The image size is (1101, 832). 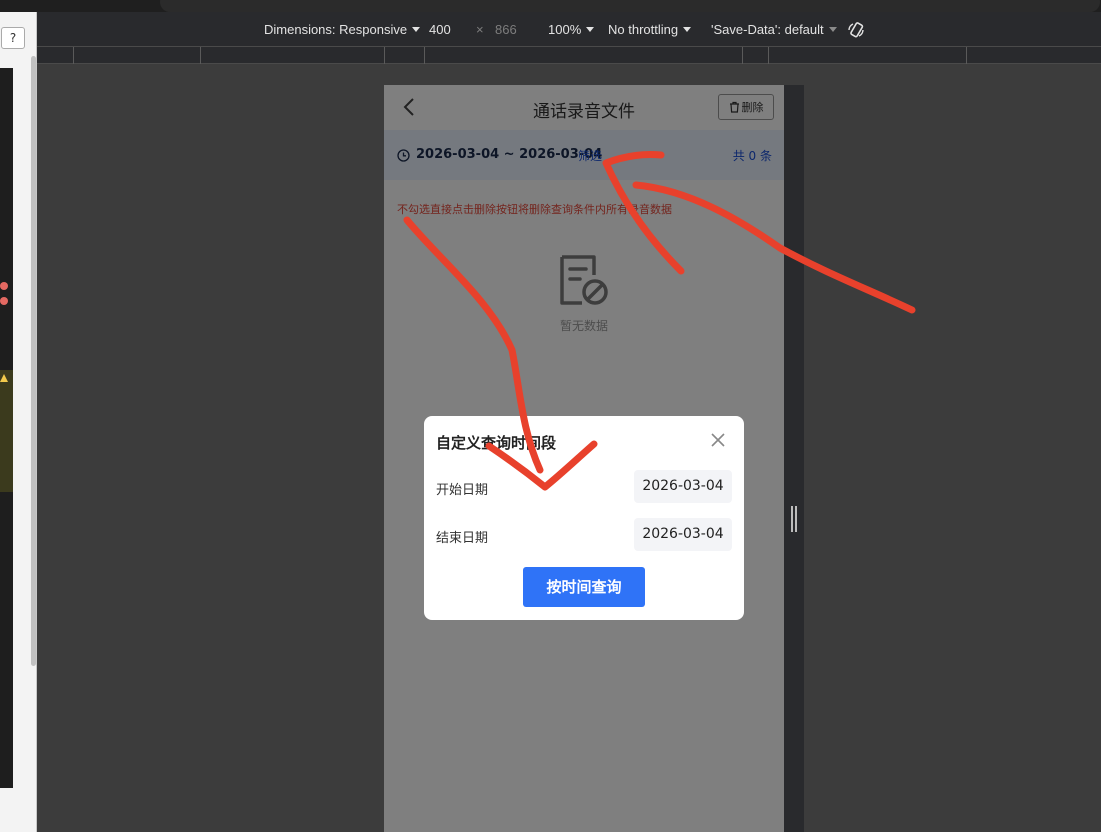 What do you see at coordinates (630, 6) in the screenshot?
I see `browser-address-bar` at bounding box center [630, 6].